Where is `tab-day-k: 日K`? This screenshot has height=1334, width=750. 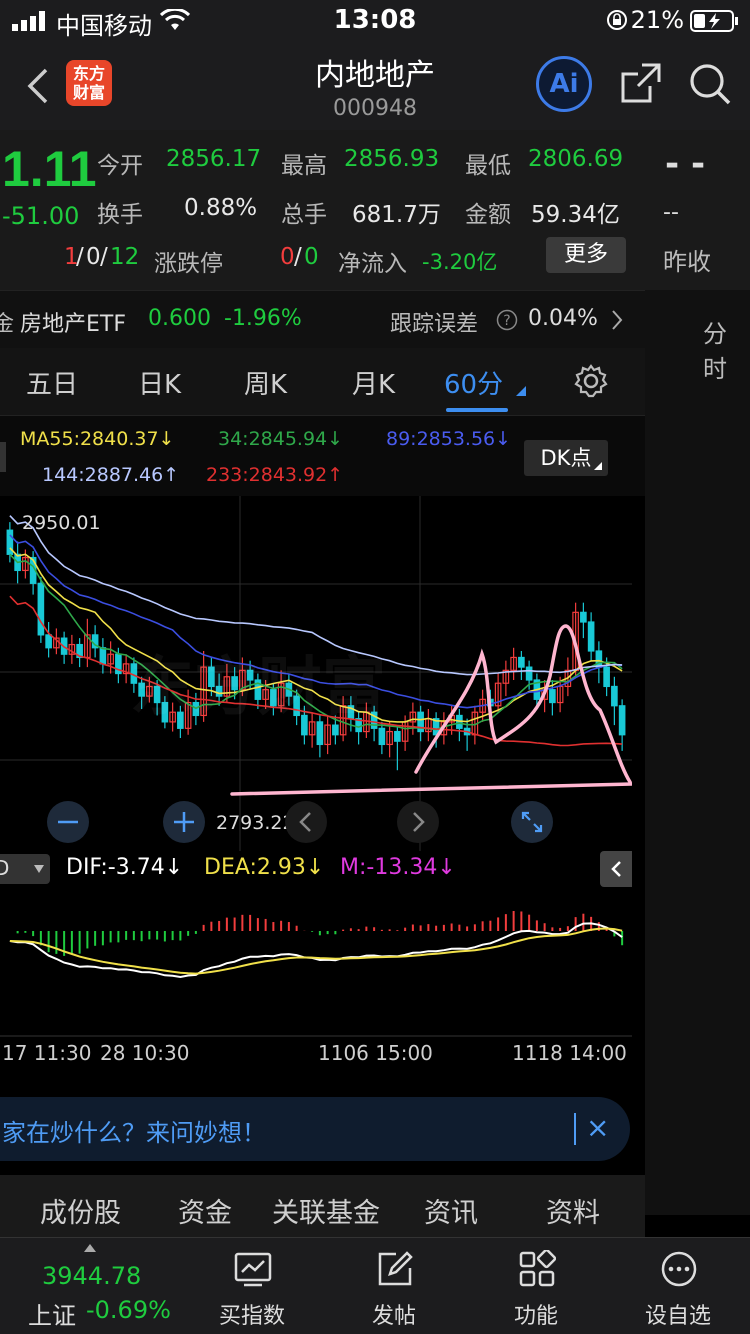 tab-day-k: 日K is located at coordinates (159, 382).